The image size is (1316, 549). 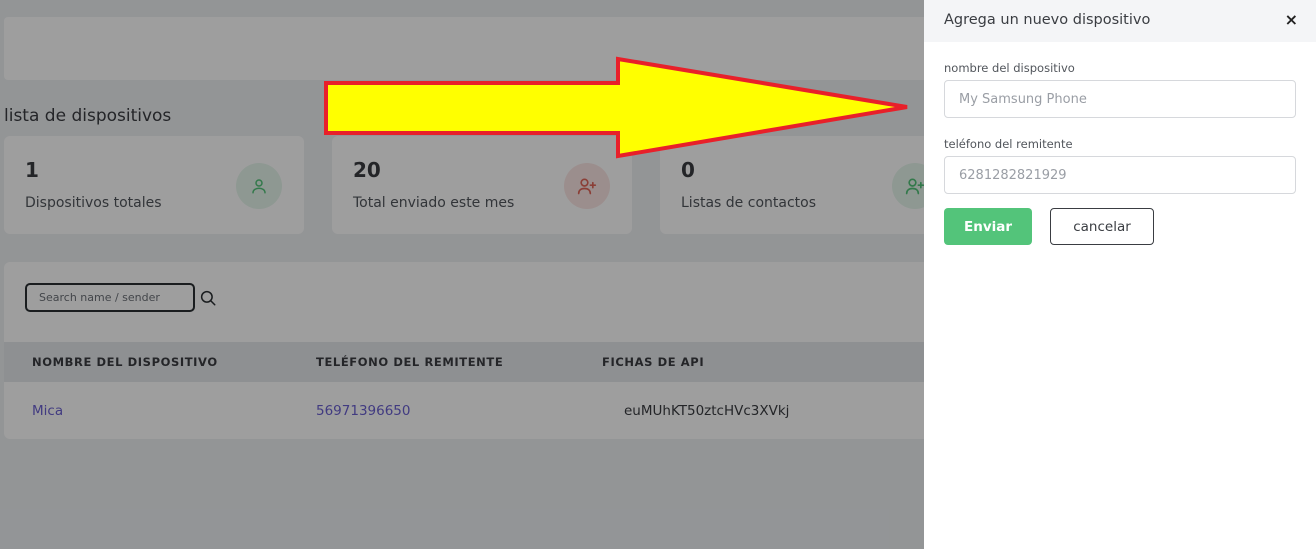 I want to click on submit-button: Enviar, so click(x=988, y=226).